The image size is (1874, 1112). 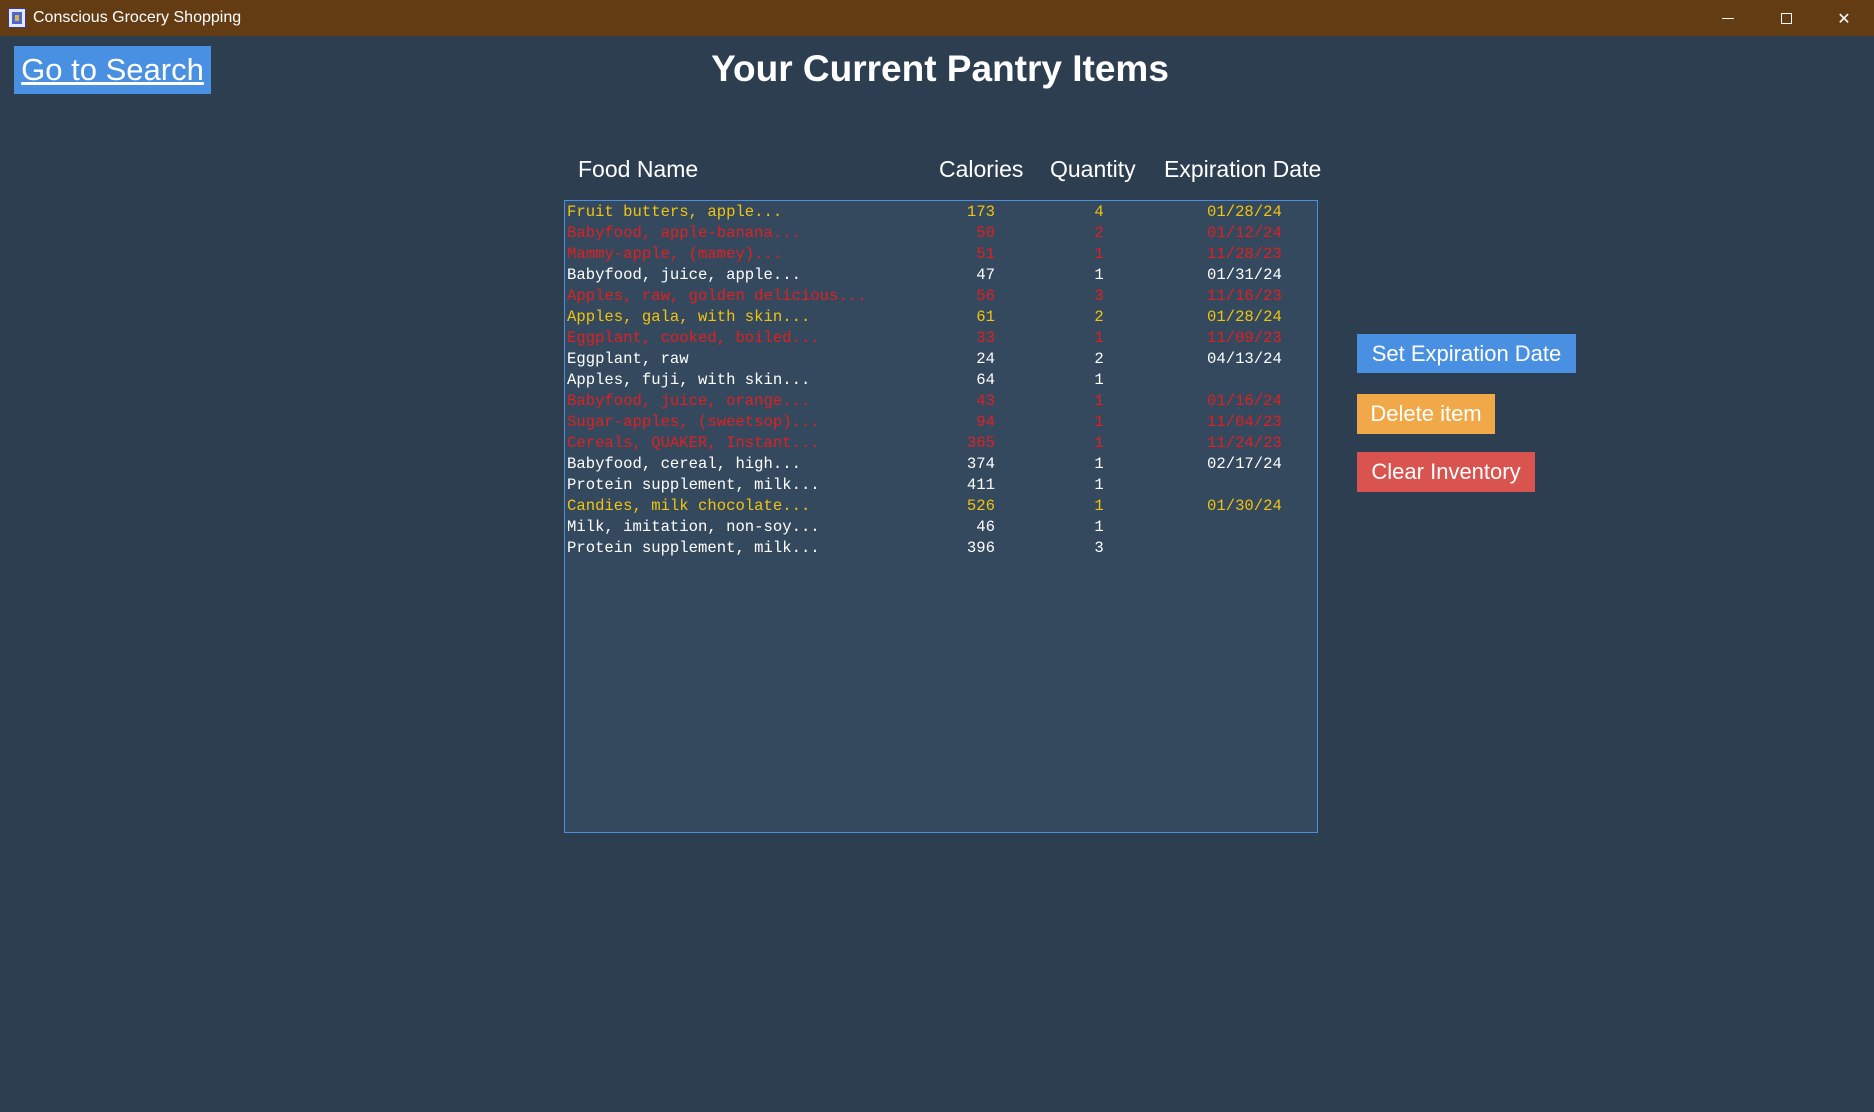 What do you see at coordinates (941, 358) in the screenshot?
I see `list-item: Eggplant, raw 24 2 04/13/24` at bounding box center [941, 358].